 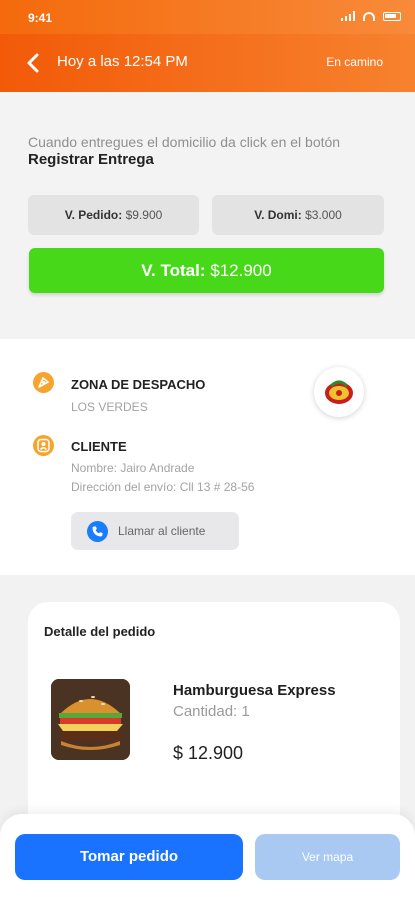 I want to click on client-title: CLIENTE, so click(x=99, y=446).